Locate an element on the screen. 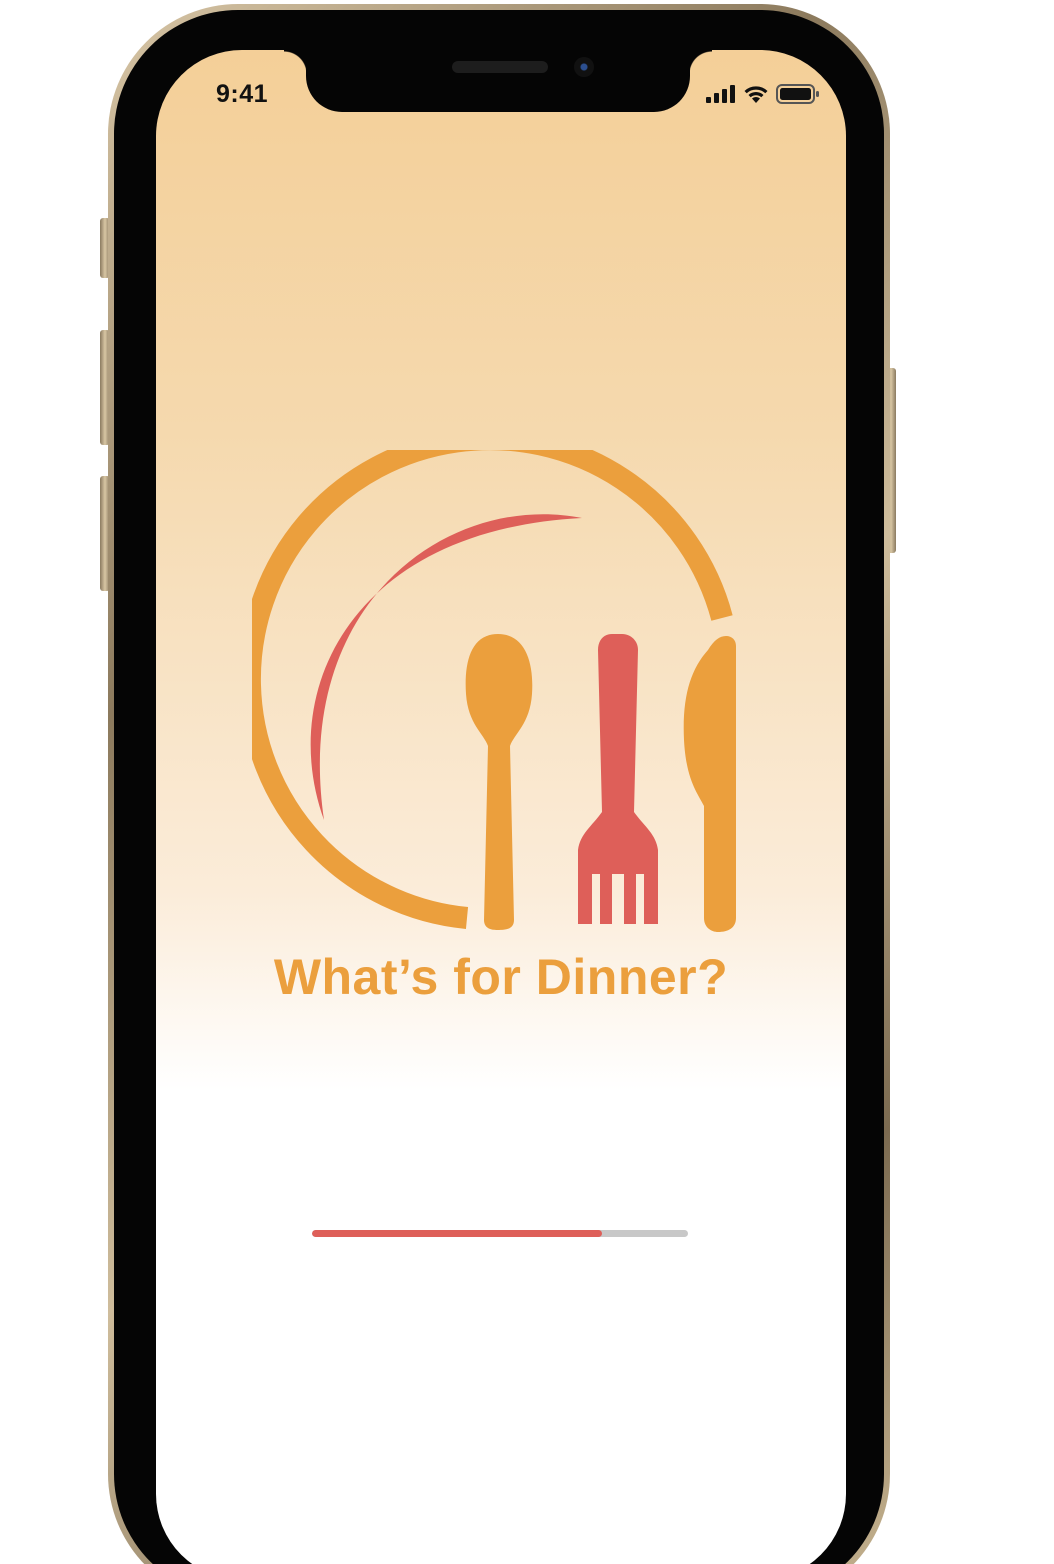 The width and height of the screenshot is (1054, 1564). plate-inner-crescent-icon is located at coordinates (446, 667).